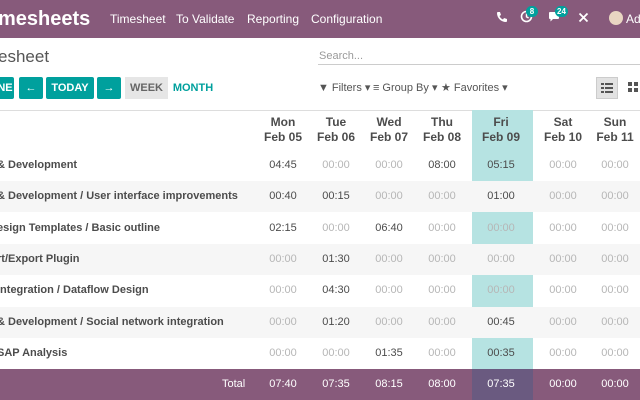  I want to click on row-label: & Development, so click(38, 165).